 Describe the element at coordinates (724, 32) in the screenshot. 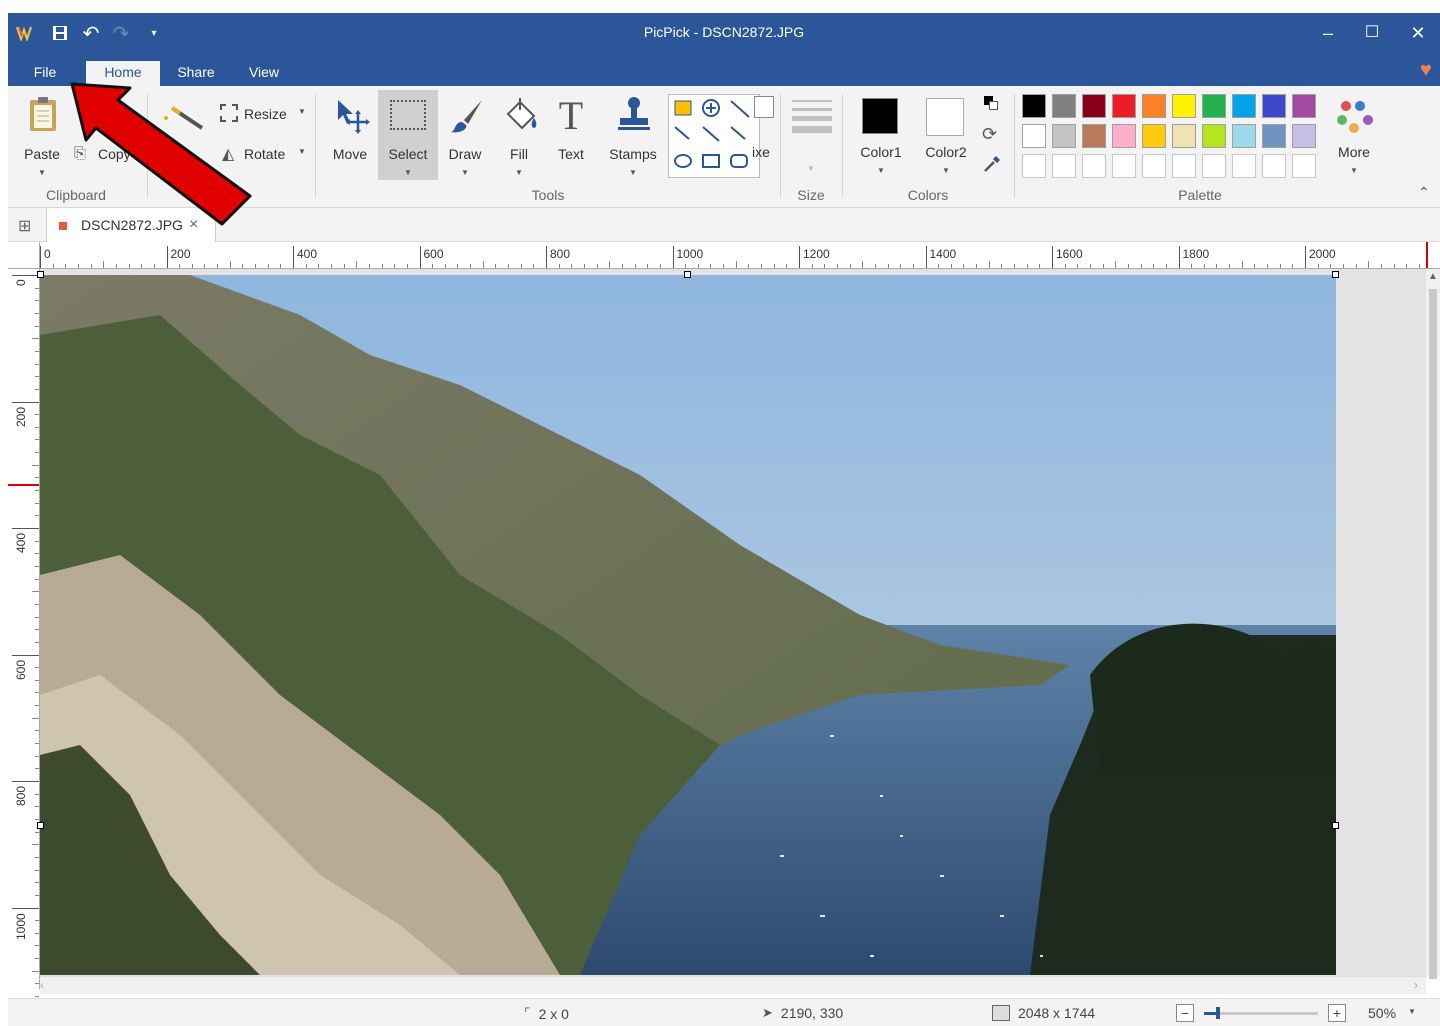

I see `window-title: PicPick - DSCN2872.JPG` at that location.